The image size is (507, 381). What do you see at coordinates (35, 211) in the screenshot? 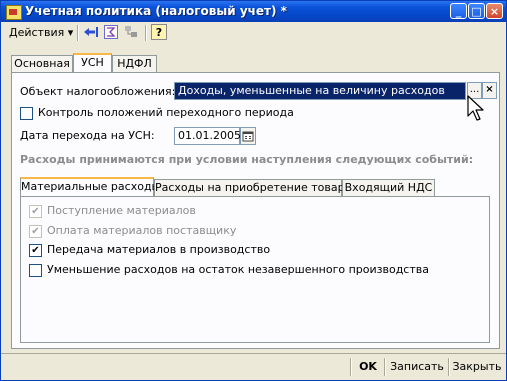
I see `check-receipt-materials: ✔` at bounding box center [35, 211].